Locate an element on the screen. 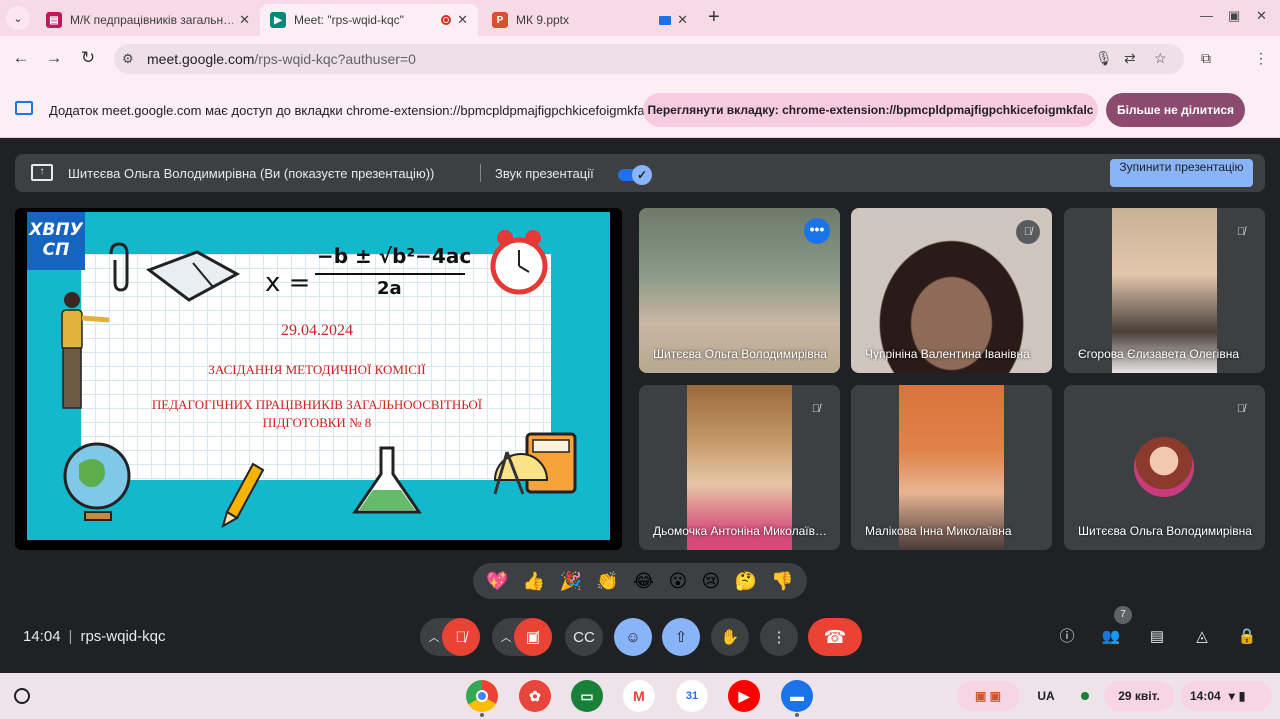 This screenshot has height=719, width=1280. minimize-icon: — is located at coordinates (1206, 15).